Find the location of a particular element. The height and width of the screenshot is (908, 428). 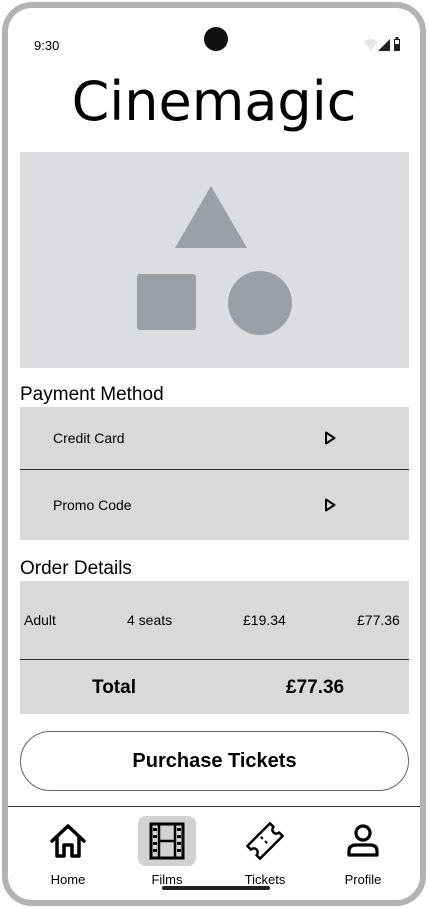

triangle-shape is located at coordinates (211, 217).